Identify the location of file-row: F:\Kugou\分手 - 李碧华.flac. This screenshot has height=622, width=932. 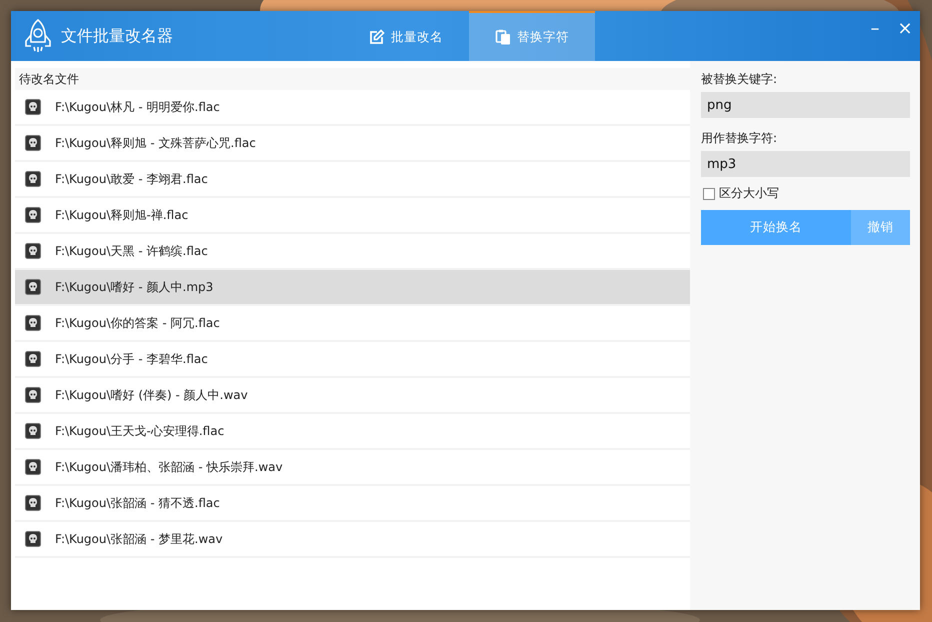
(352, 360).